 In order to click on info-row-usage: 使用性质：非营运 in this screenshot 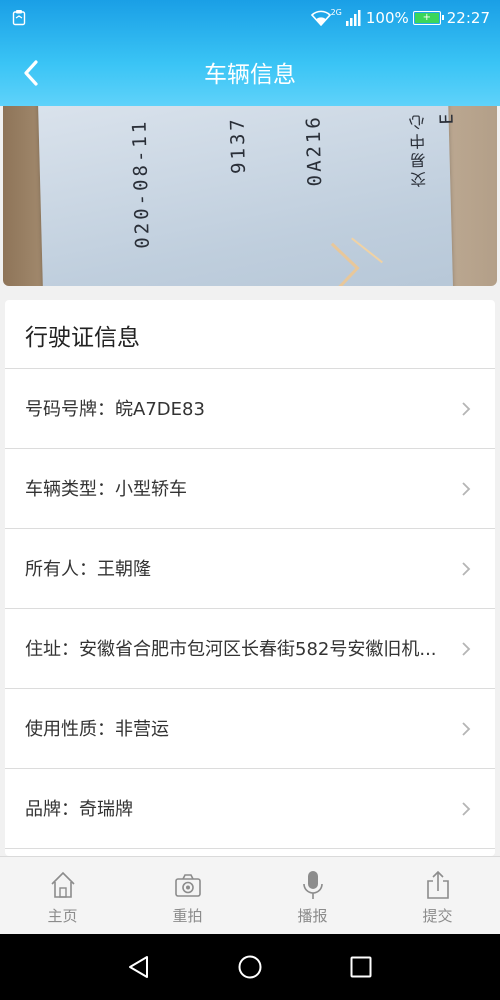, I will do `click(250, 729)`.